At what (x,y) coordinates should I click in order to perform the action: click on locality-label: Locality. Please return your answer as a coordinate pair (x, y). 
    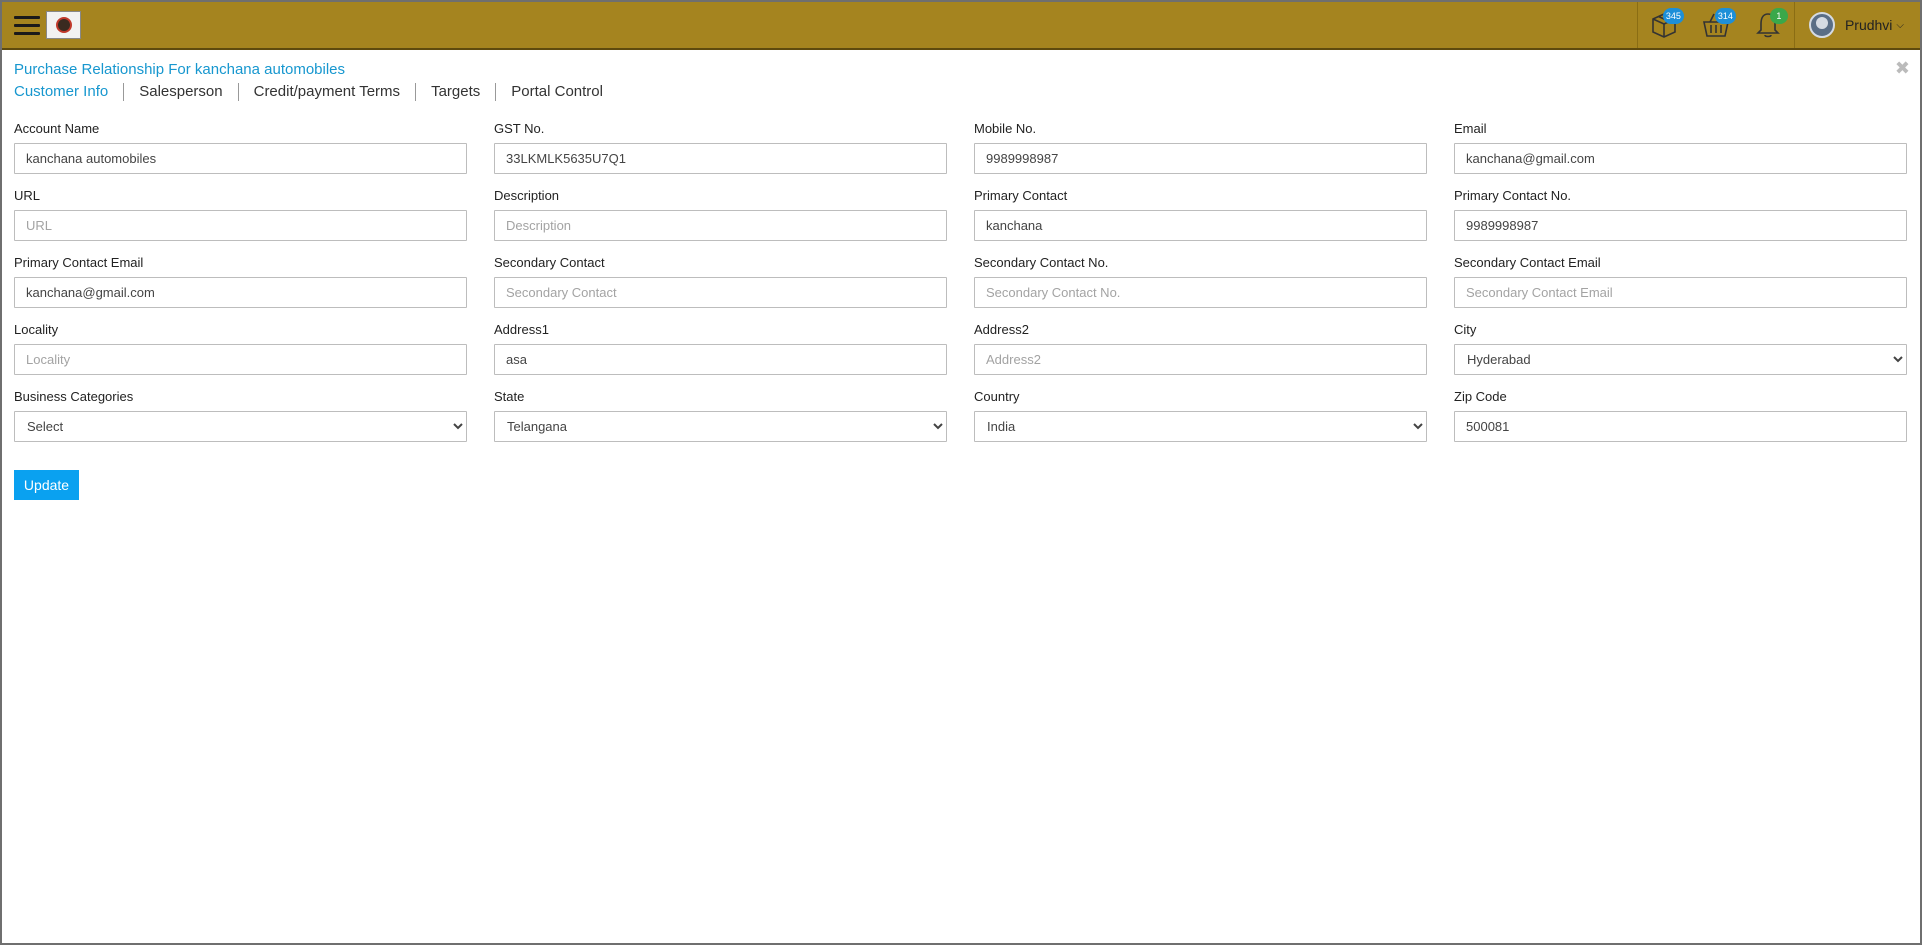
    Looking at the image, I should click on (36, 329).